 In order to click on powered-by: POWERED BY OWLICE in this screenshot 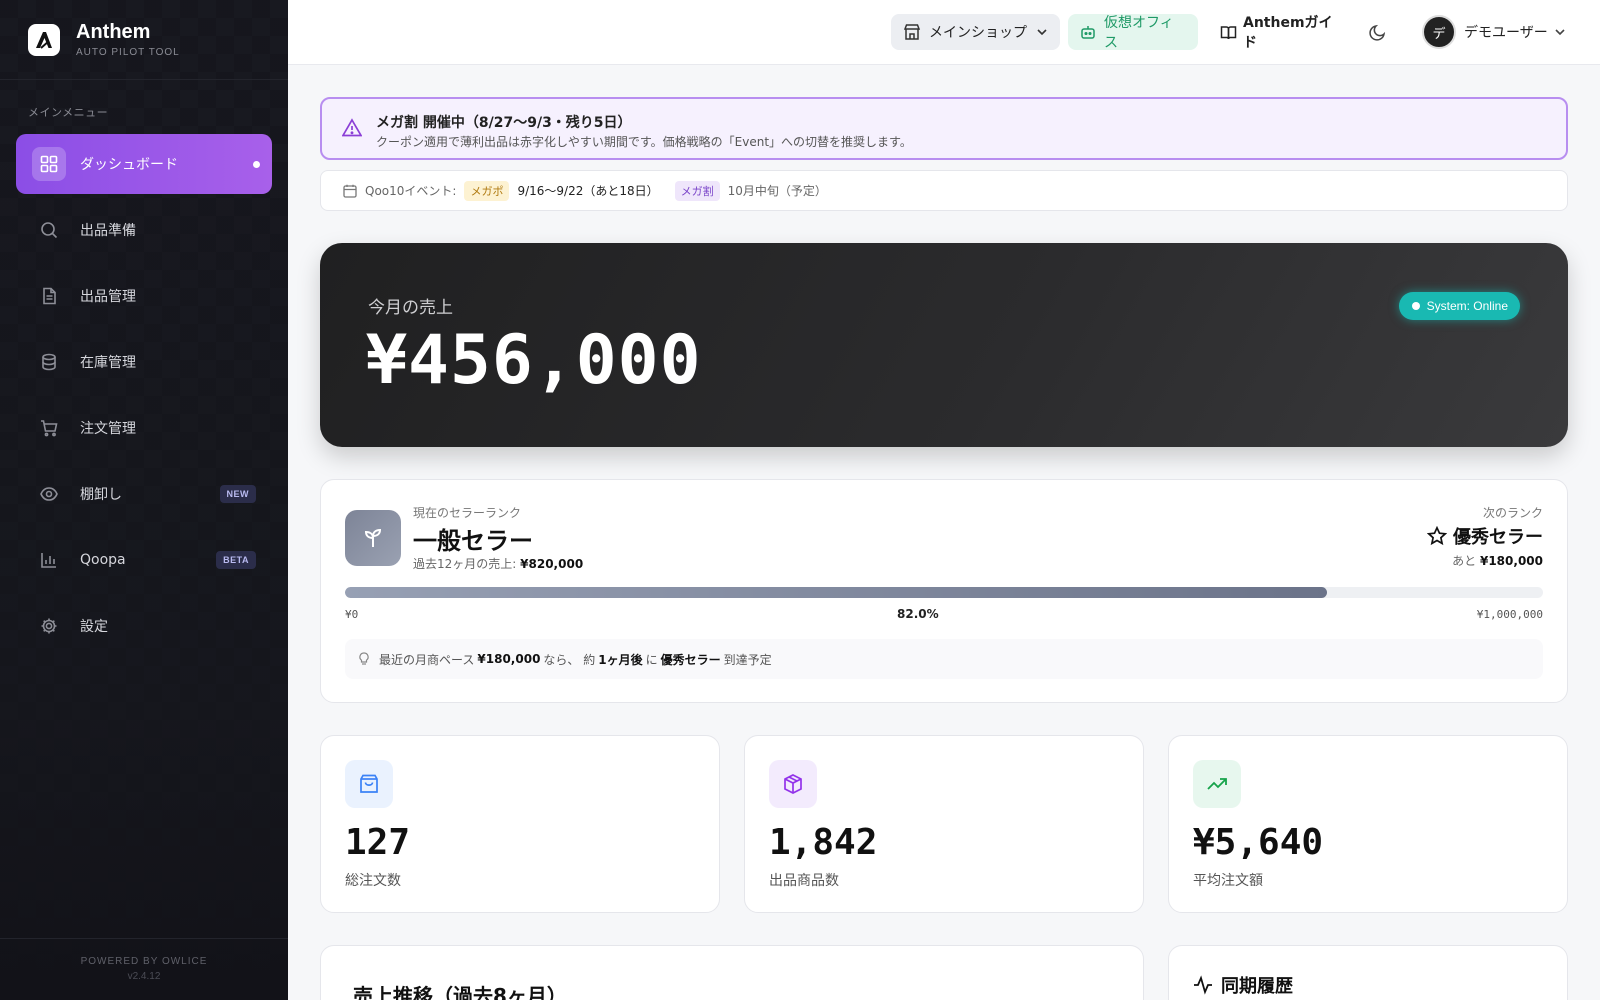, I will do `click(144, 961)`.